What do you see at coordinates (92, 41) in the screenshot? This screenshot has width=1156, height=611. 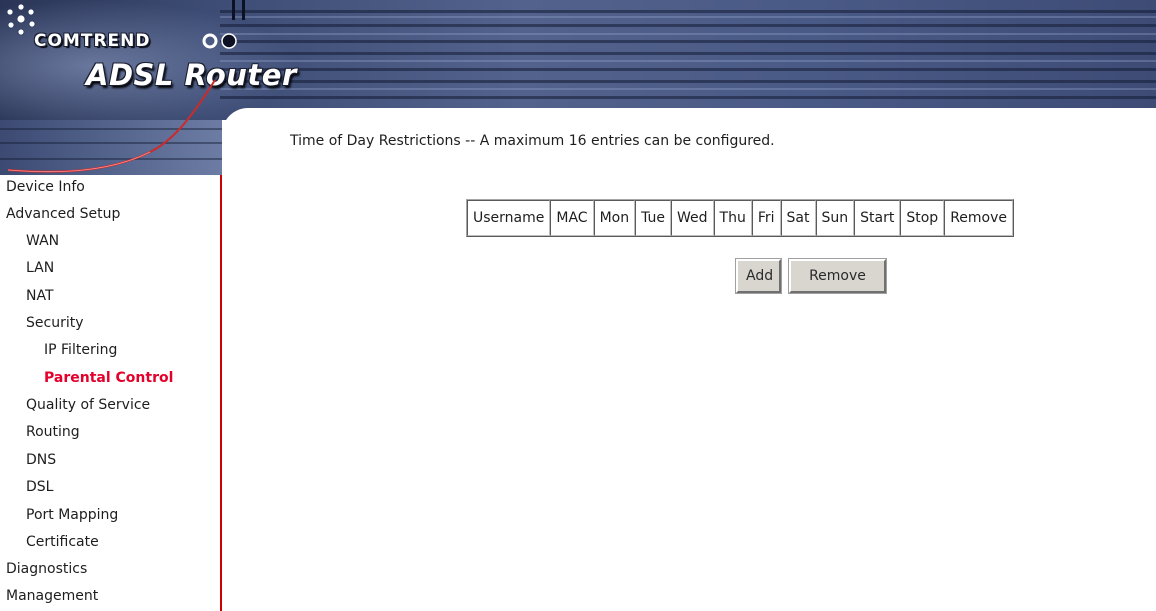 I see `brand-logo-text: COMTREND` at bounding box center [92, 41].